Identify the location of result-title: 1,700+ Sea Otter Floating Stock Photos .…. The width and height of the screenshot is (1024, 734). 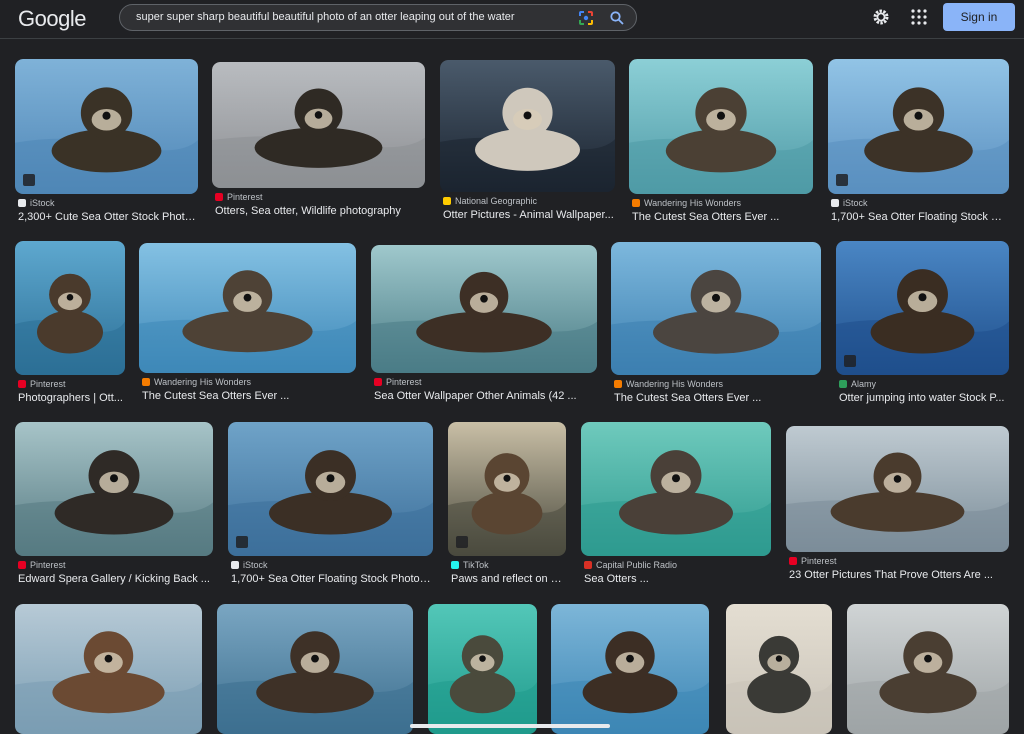
(331, 579).